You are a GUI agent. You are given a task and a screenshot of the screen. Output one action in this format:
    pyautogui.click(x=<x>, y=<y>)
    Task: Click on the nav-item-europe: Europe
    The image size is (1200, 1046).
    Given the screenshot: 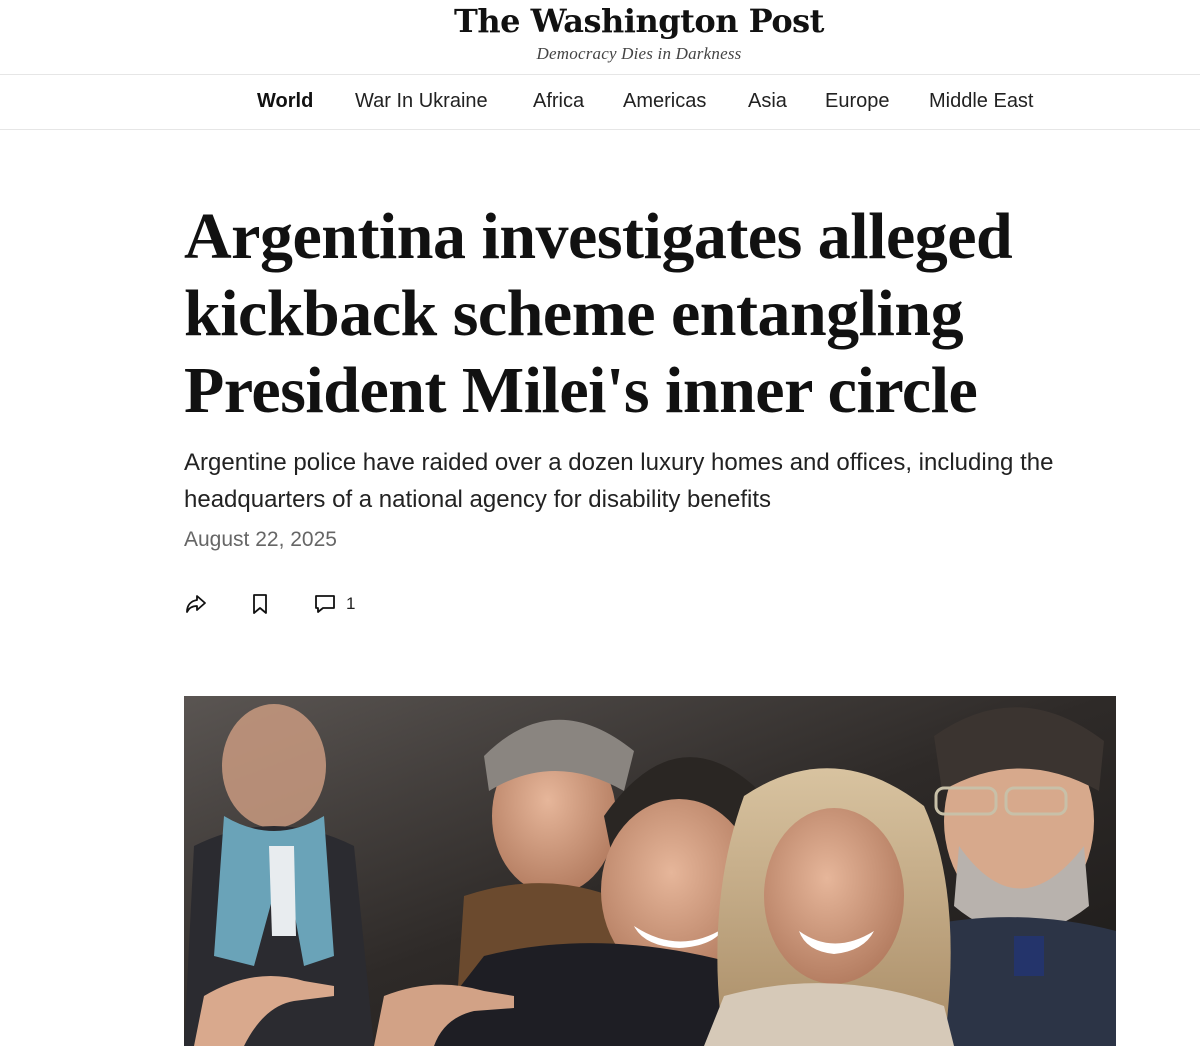 What is the action you would take?
    pyautogui.click(x=857, y=101)
    